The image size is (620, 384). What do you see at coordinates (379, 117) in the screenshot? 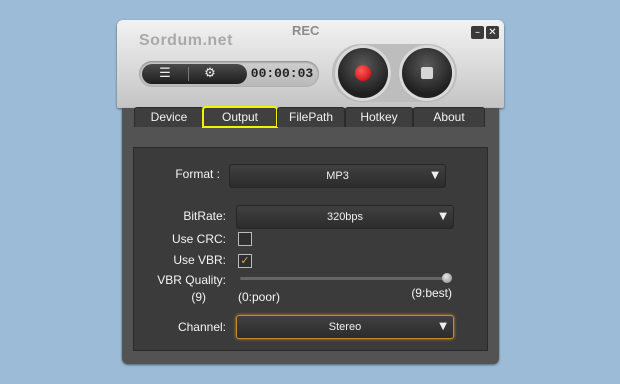
I see `tab-hotkey: Hotkey` at bounding box center [379, 117].